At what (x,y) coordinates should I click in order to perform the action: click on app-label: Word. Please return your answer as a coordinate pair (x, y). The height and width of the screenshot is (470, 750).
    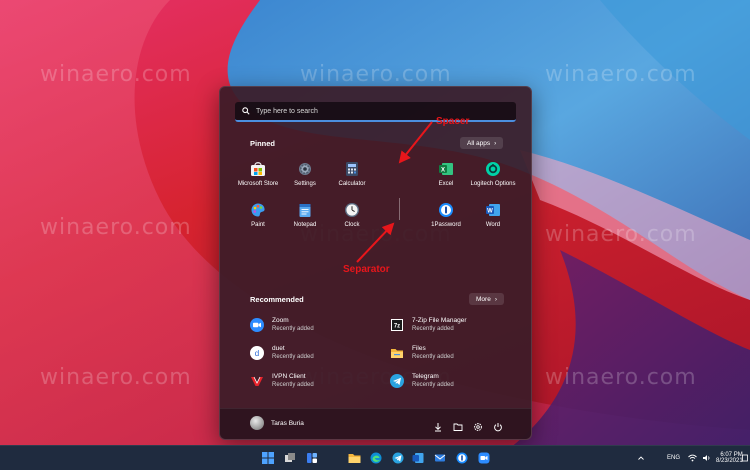
    Looking at the image, I should click on (493, 225).